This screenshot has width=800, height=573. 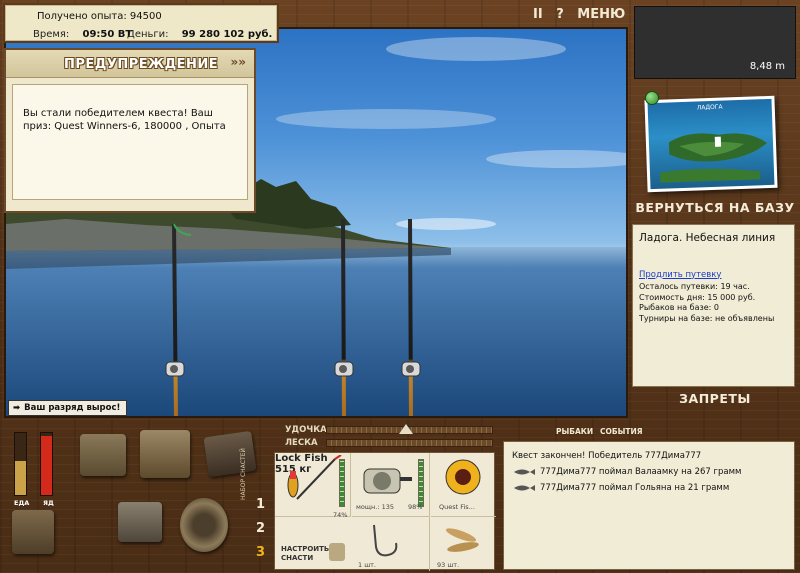 I want to click on rod-percent: 74%, so click(x=340, y=515).